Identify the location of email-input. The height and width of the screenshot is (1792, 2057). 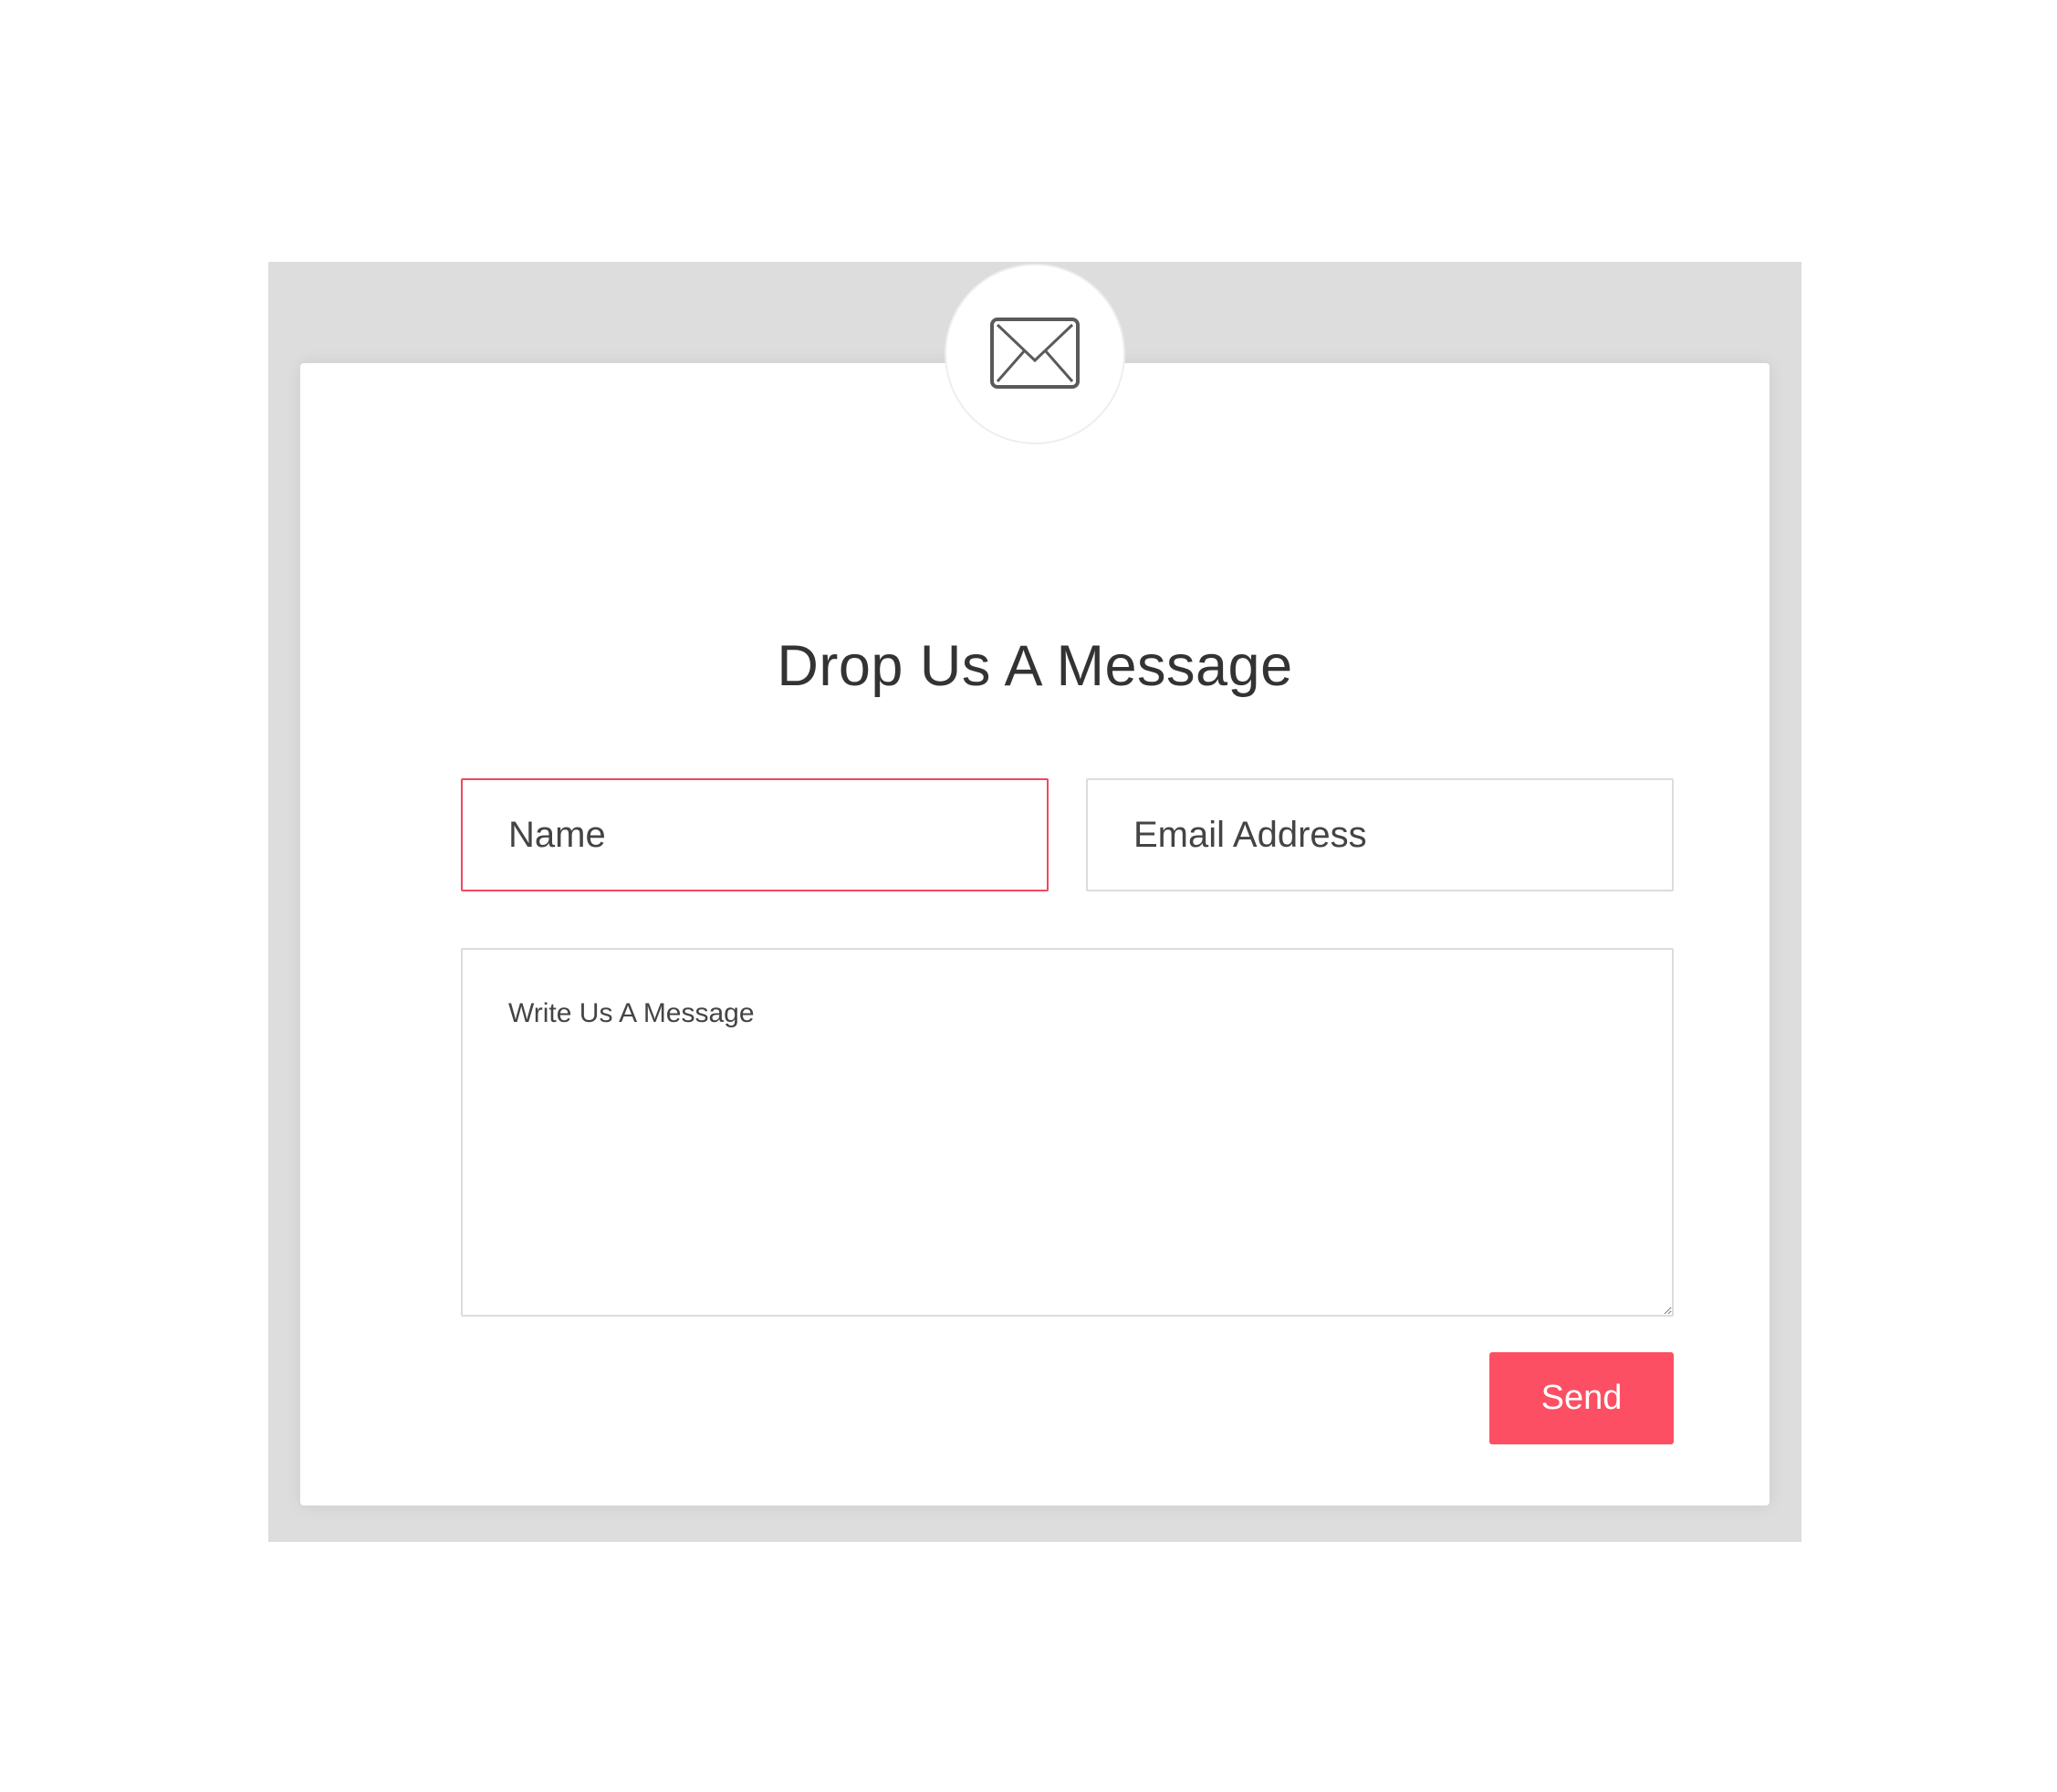
(1380, 834).